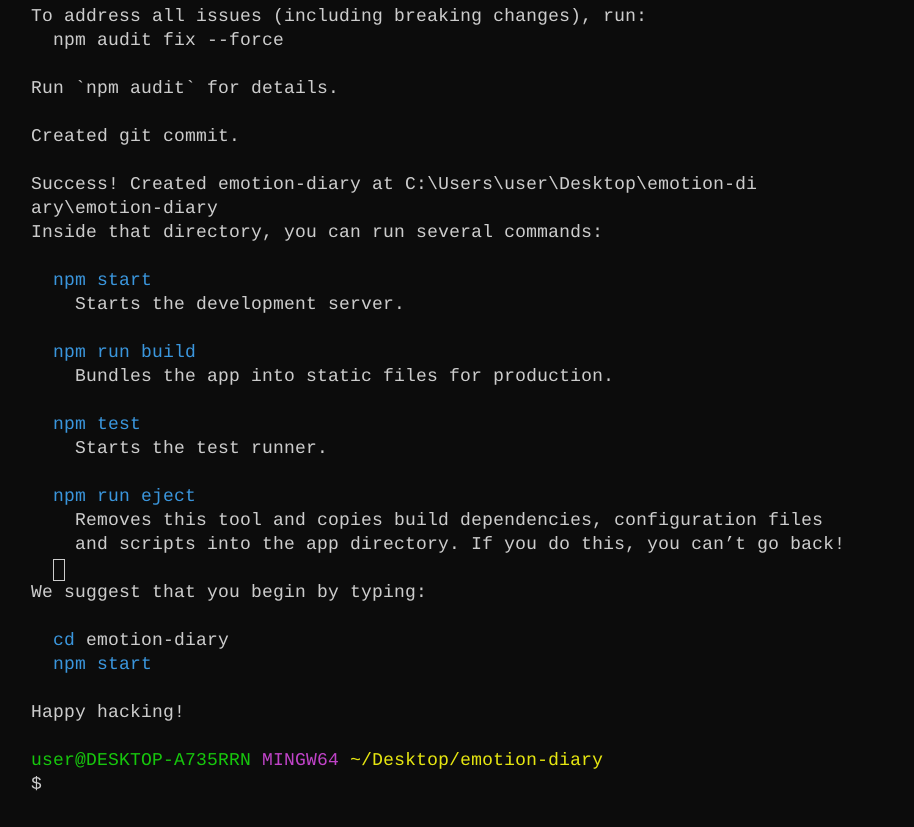  Describe the element at coordinates (339, 17) in the screenshot. I see `output-text: To address all issues (including breaking changes), run:` at that location.